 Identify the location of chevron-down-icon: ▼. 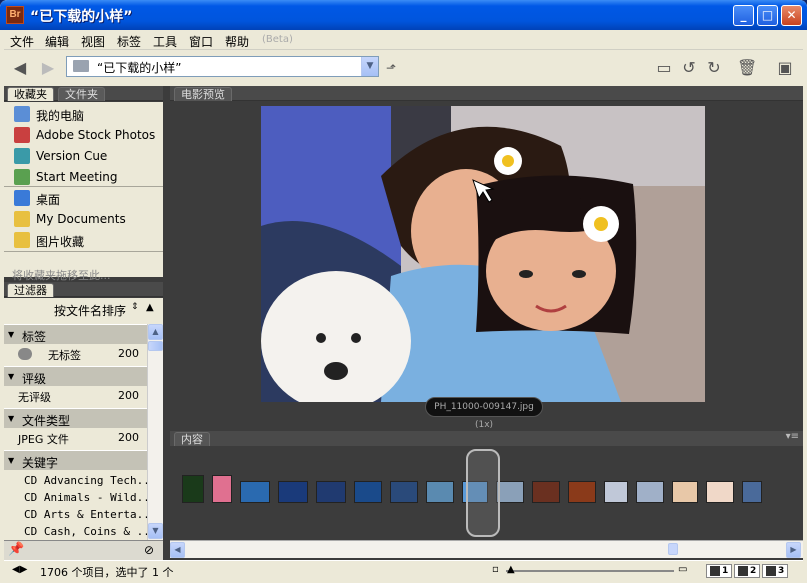
(369, 66).